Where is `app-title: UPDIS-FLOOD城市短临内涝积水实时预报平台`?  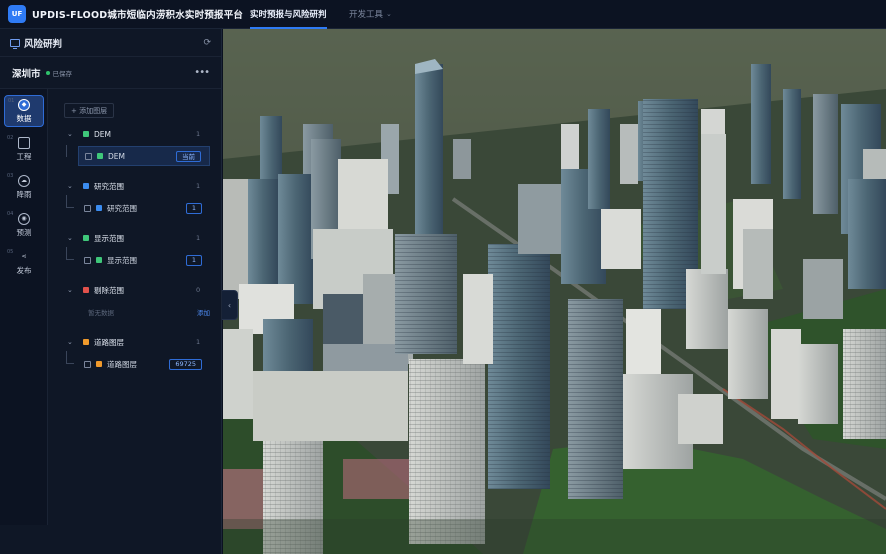 app-title: UPDIS-FLOOD城市短临内涝积水实时预报平台 is located at coordinates (138, 15).